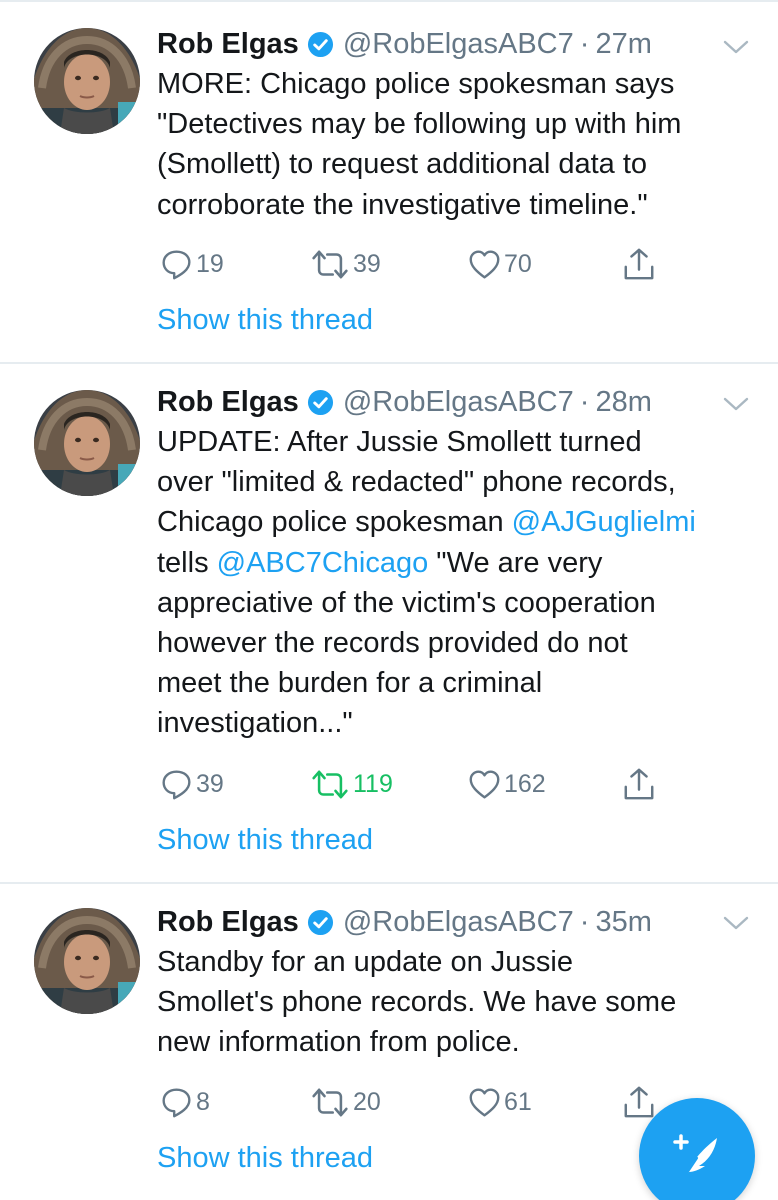 The height and width of the screenshot is (1200, 778). What do you see at coordinates (406, 602) in the screenshot?
I see `tweet-text-line: appreciative of the victim's cooperation` at bounding box center [406, 602].